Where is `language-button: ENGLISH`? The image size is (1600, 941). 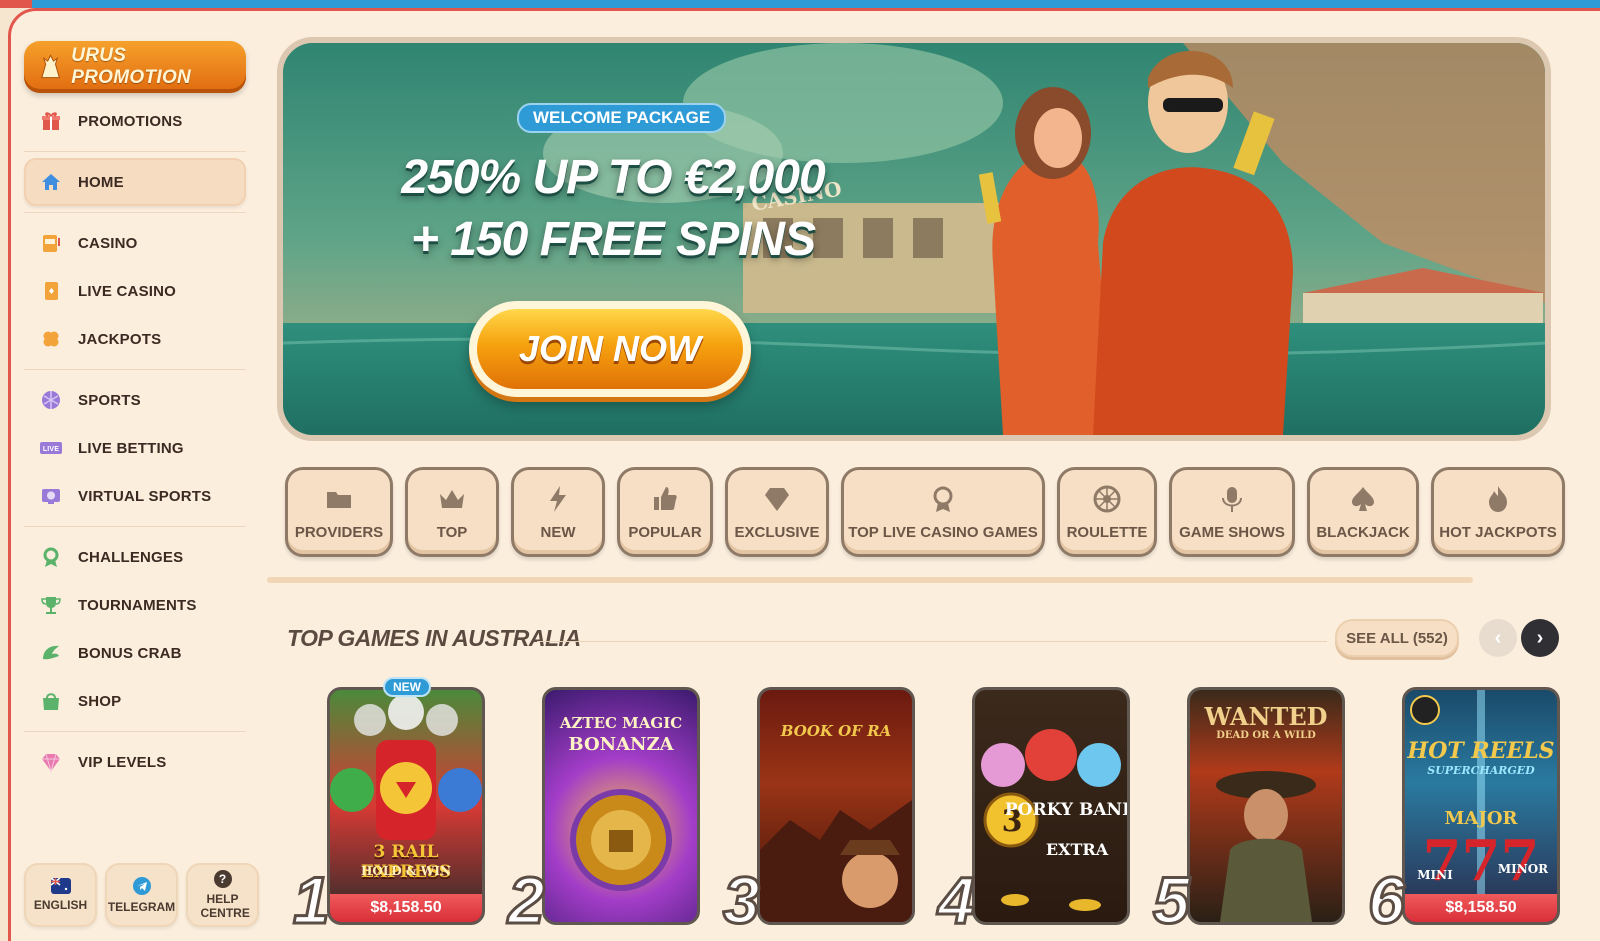
language-button: ENGLISH is located at coordinates (60, 895).